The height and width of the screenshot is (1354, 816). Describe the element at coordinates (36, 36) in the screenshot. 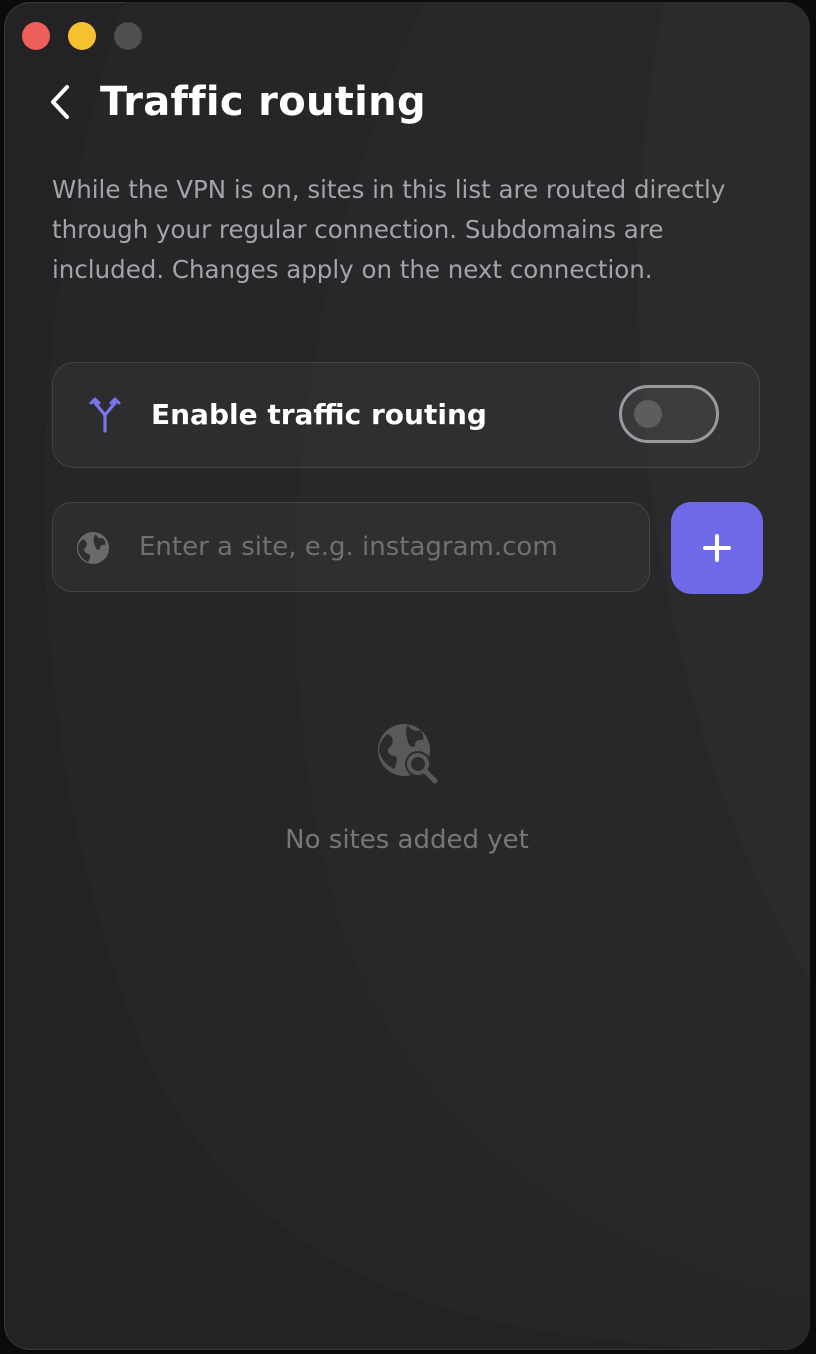

I see `close-window-button` at that location.